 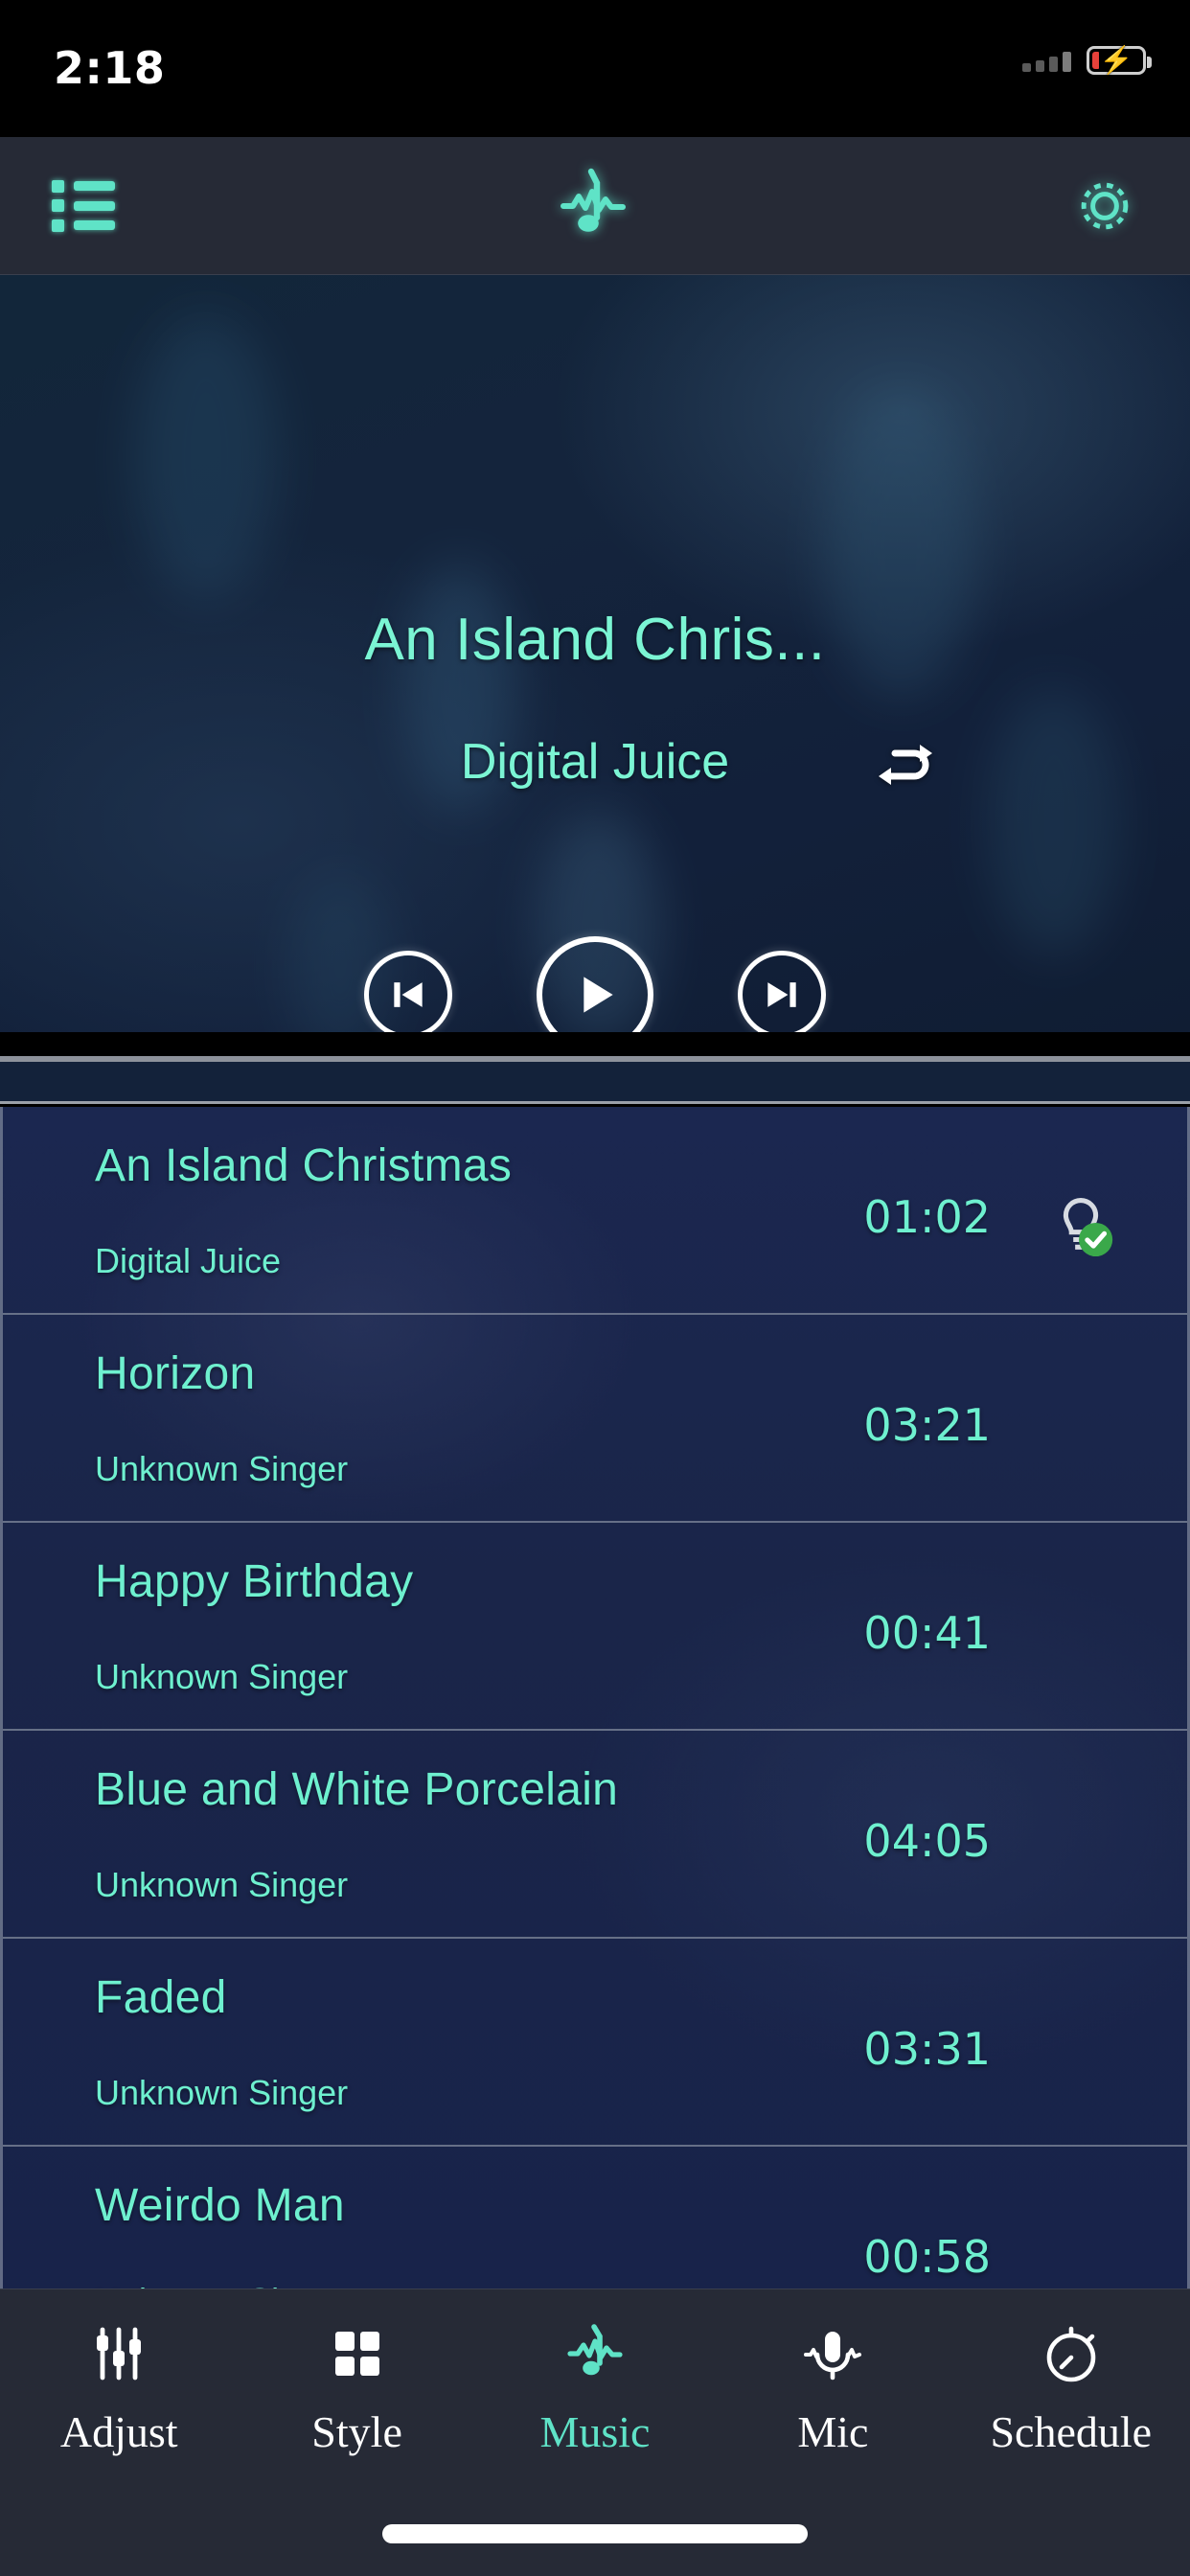 I want to click on home-indicator, so click(x=595, y=2533).